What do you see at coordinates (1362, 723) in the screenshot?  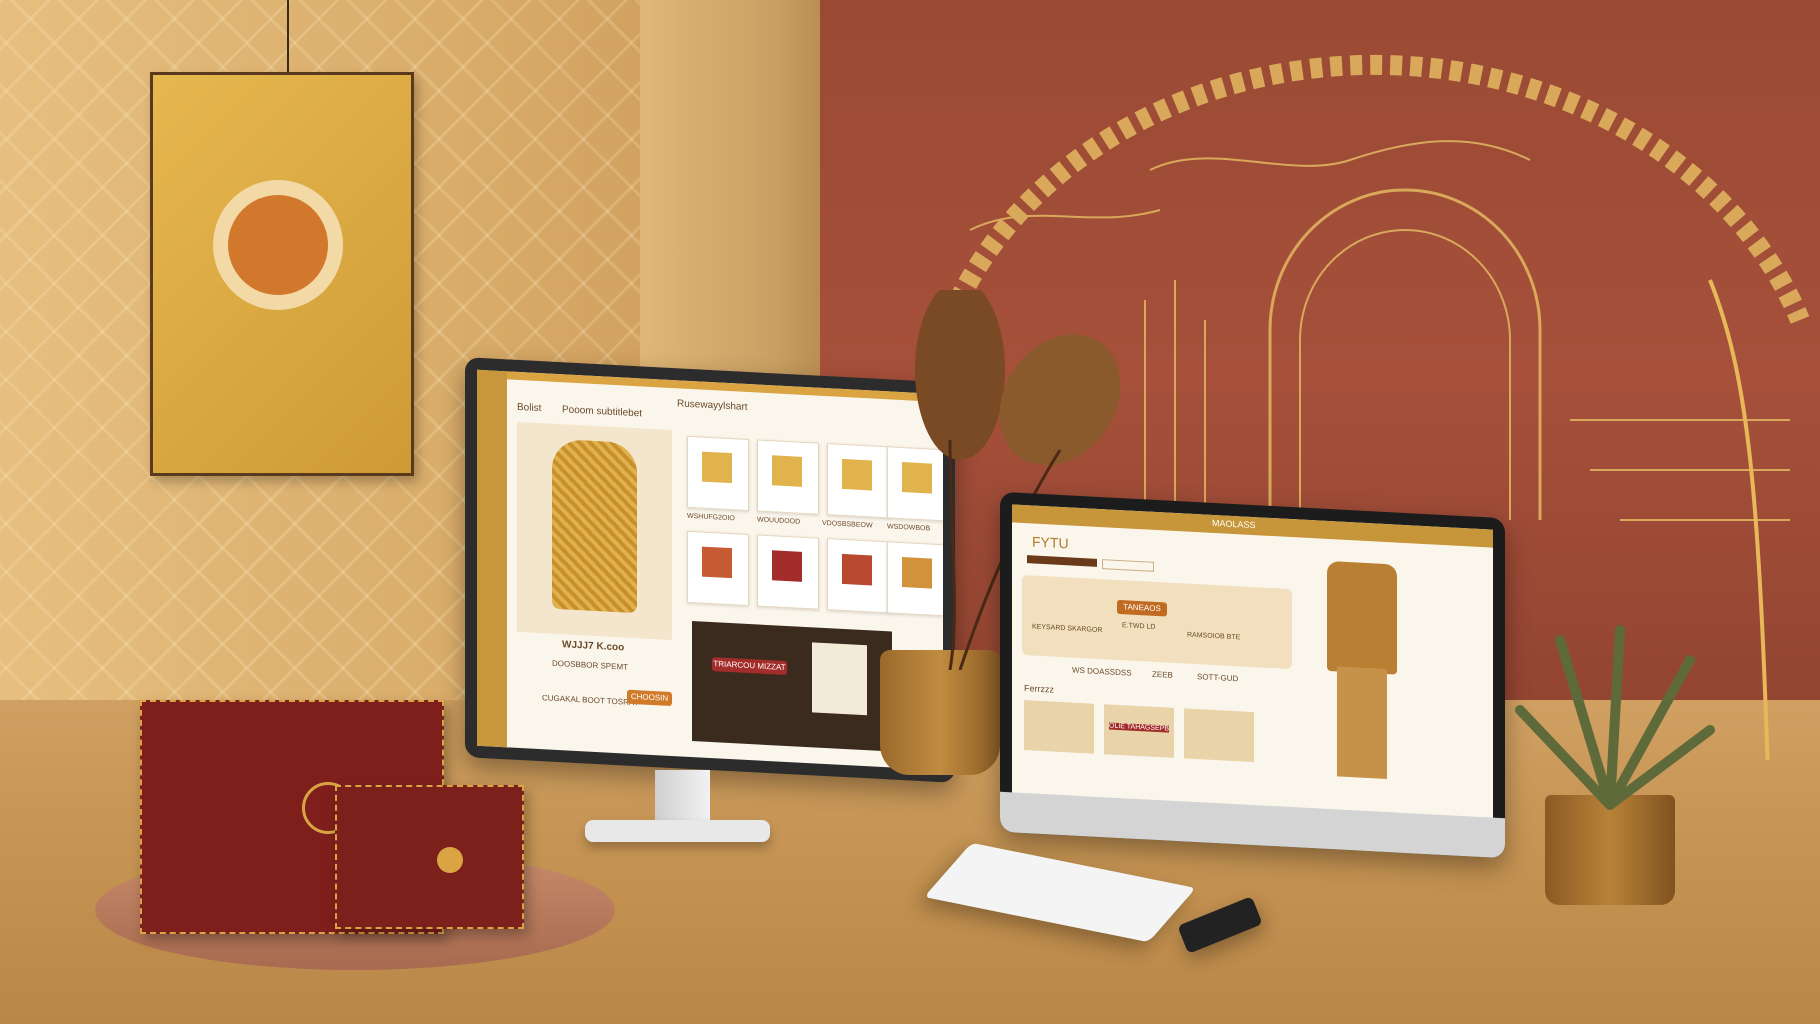 I see `suit-trousers` at bounding box center [1362, 723].